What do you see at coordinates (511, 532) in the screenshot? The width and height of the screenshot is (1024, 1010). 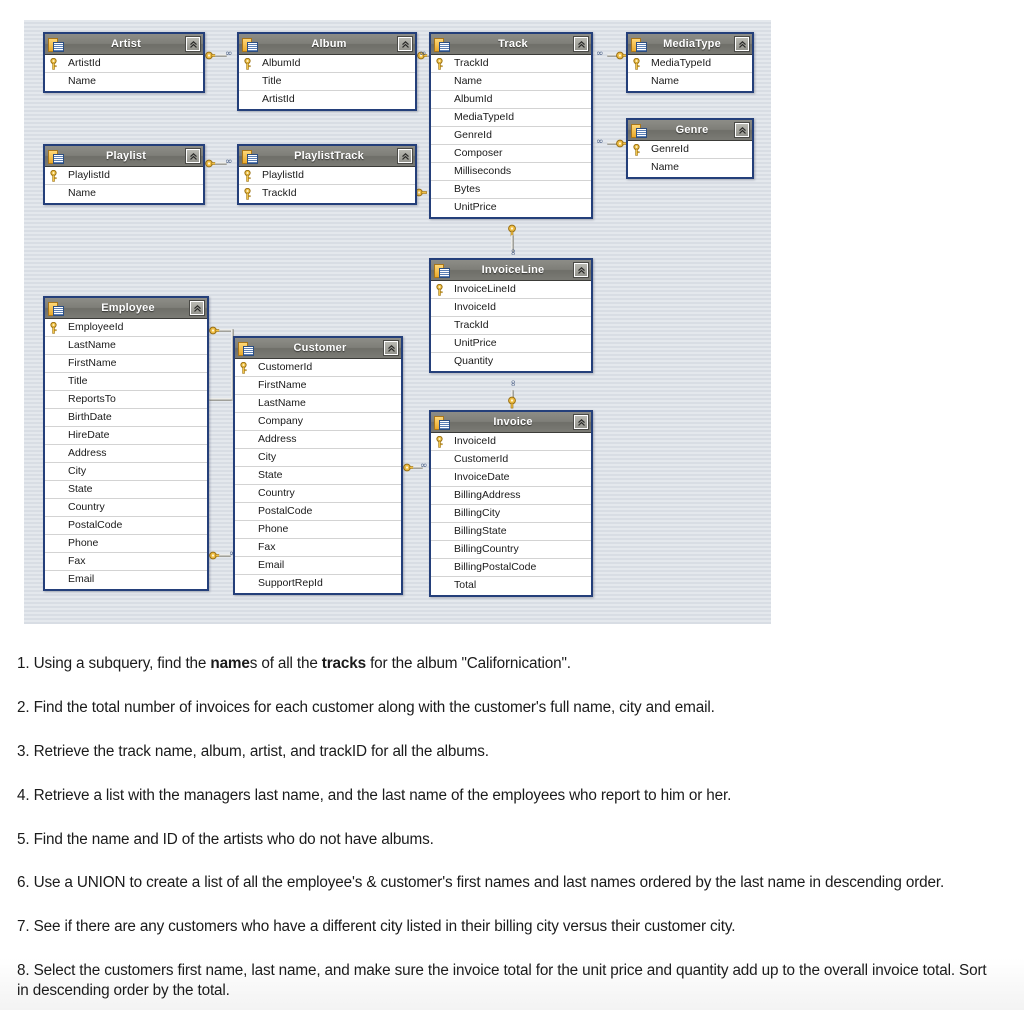 I see `field-row: BillingState` at bounding box center [511, 532].